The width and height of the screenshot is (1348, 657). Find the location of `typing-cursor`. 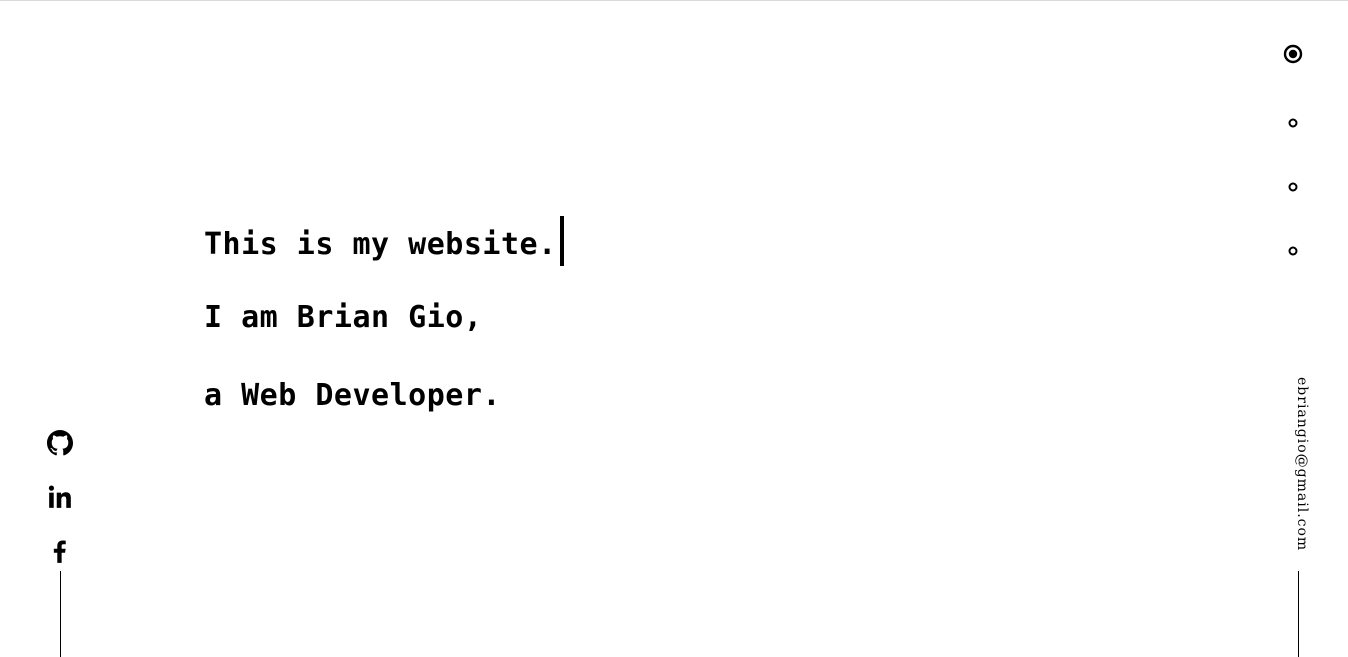

typing-cursor is located at coordinates (561, 241).